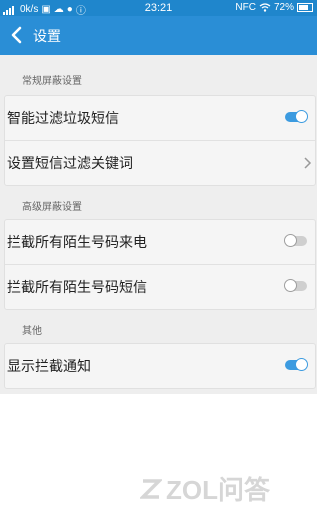  Describe the element at coordinates (218, 490) in the screenshot. I see `watermark-text: ZOL问答` at that location.